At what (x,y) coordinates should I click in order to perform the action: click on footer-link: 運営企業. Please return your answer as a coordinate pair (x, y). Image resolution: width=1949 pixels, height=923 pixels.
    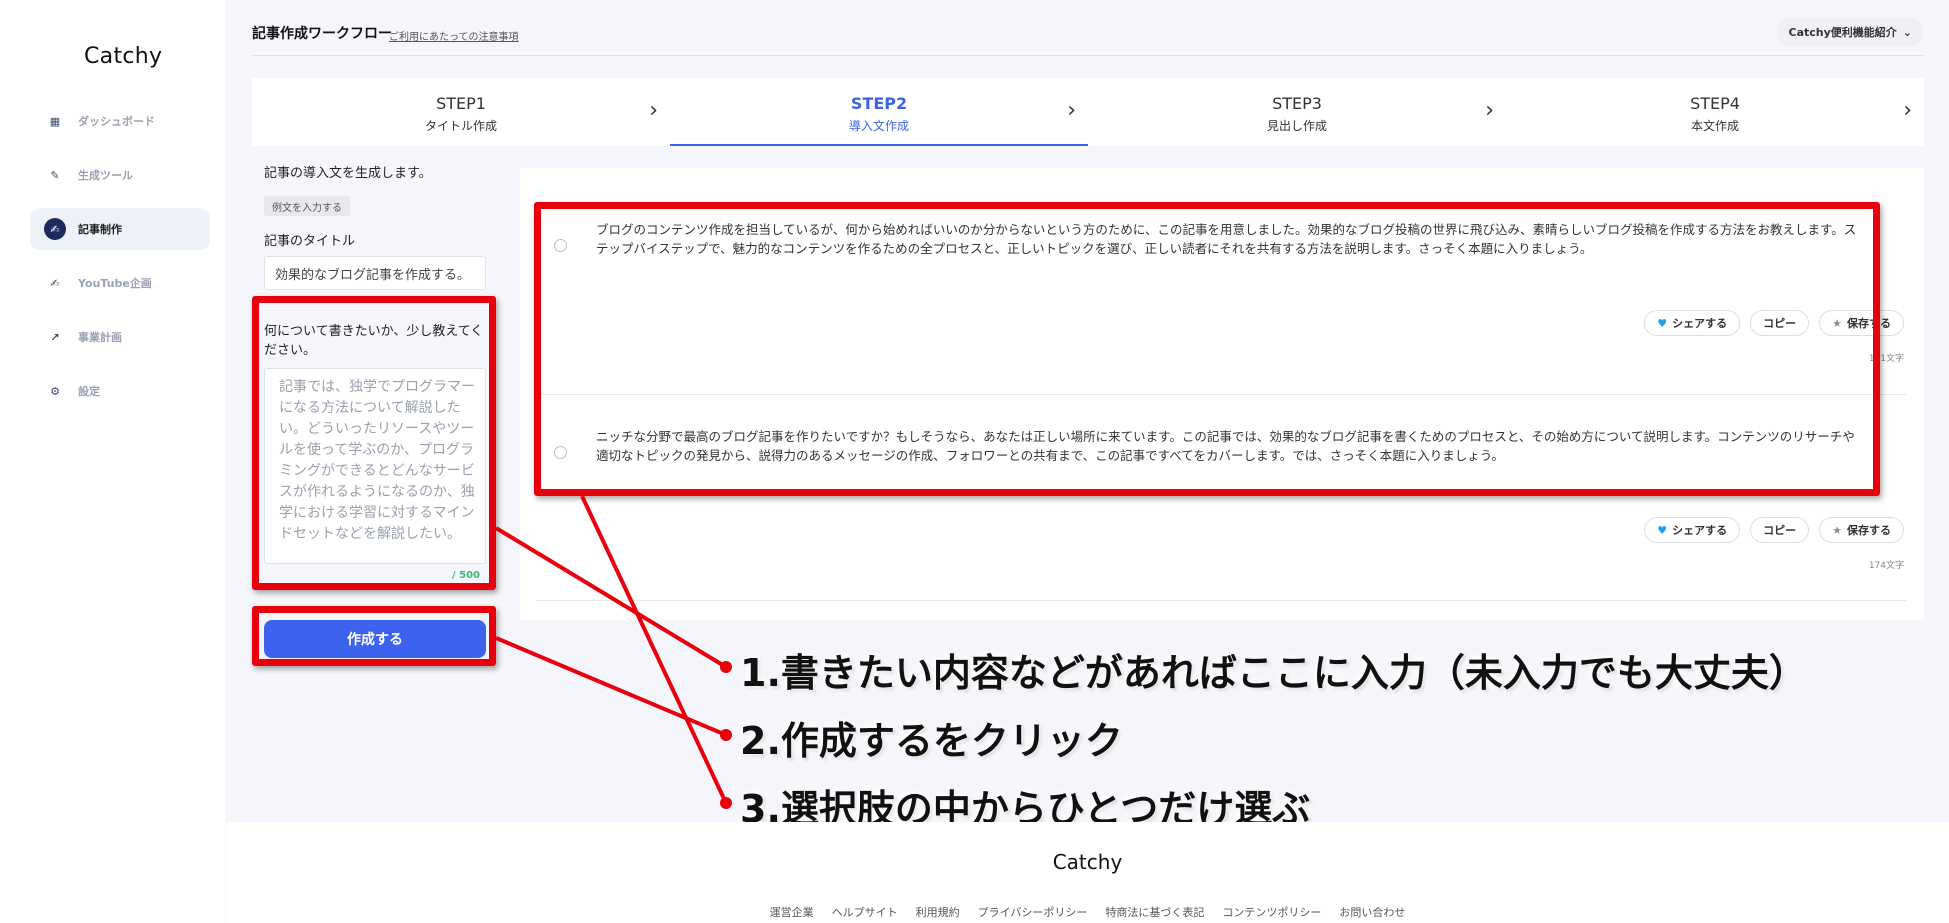
    Looking at the image, I should click on (792, 912).